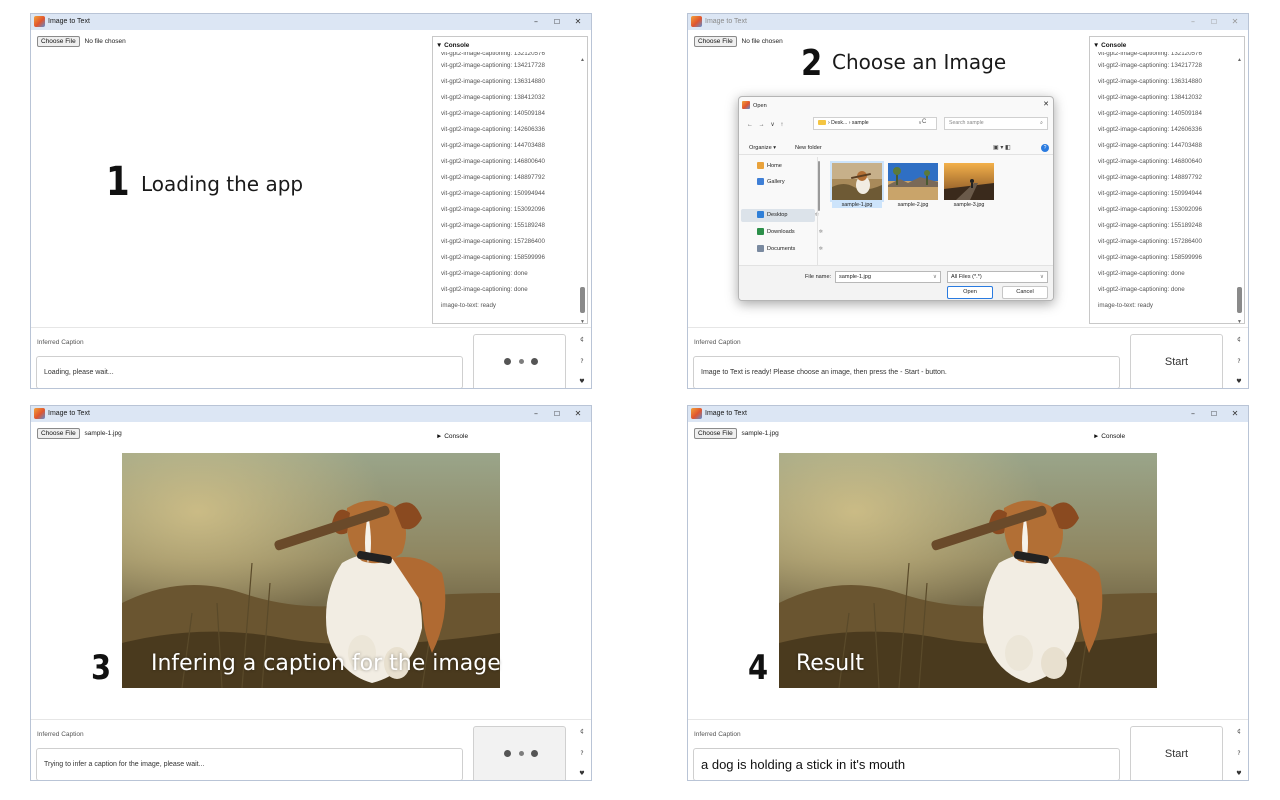 This screenshot has width=1280, height=800. Describe the element at coordinates (771, 182) in the screenshot. I see `nav-item-gallery: Gallery` at that location.